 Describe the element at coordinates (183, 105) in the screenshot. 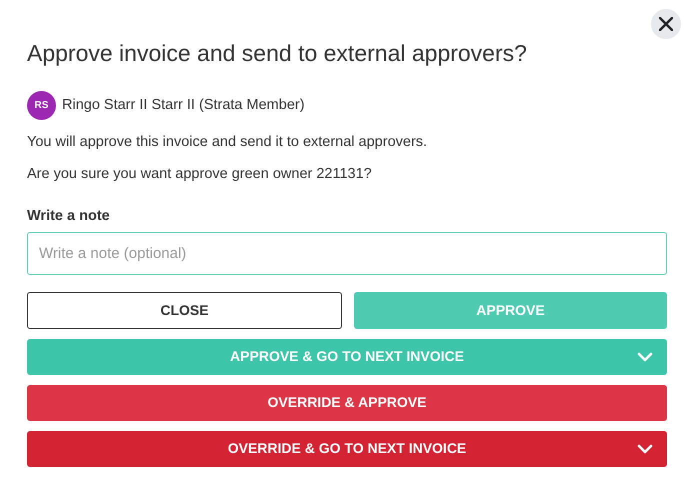

I see `user-name: Ringo Starr II Starr II (Strata Member)` at that location.